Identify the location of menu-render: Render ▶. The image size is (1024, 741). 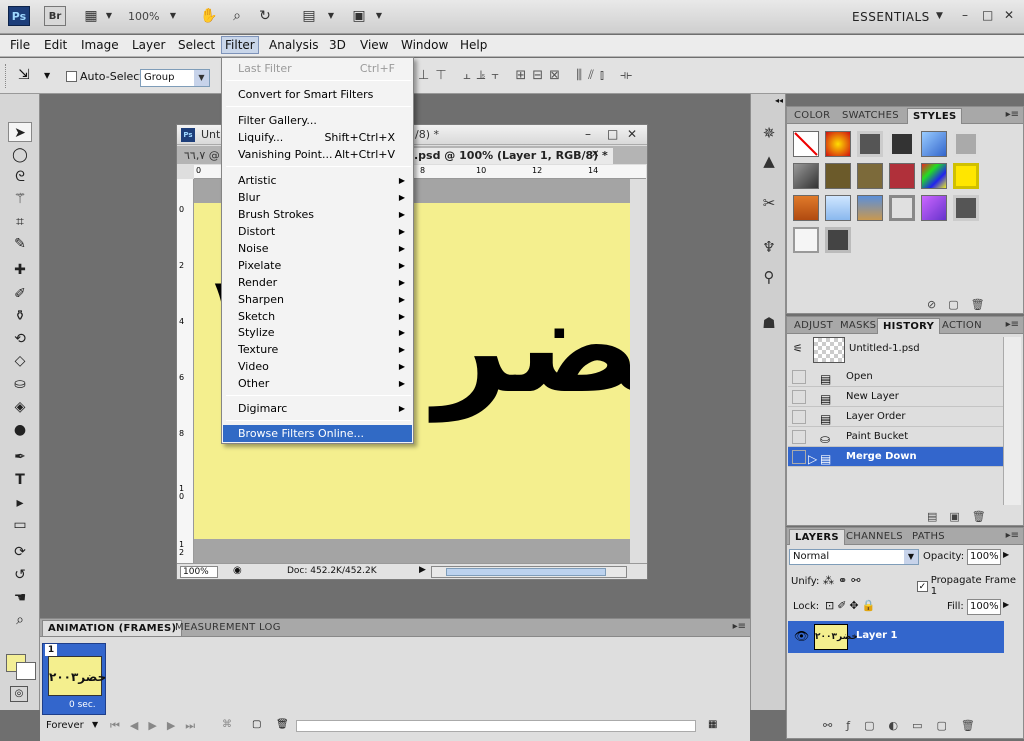
(317, 282).